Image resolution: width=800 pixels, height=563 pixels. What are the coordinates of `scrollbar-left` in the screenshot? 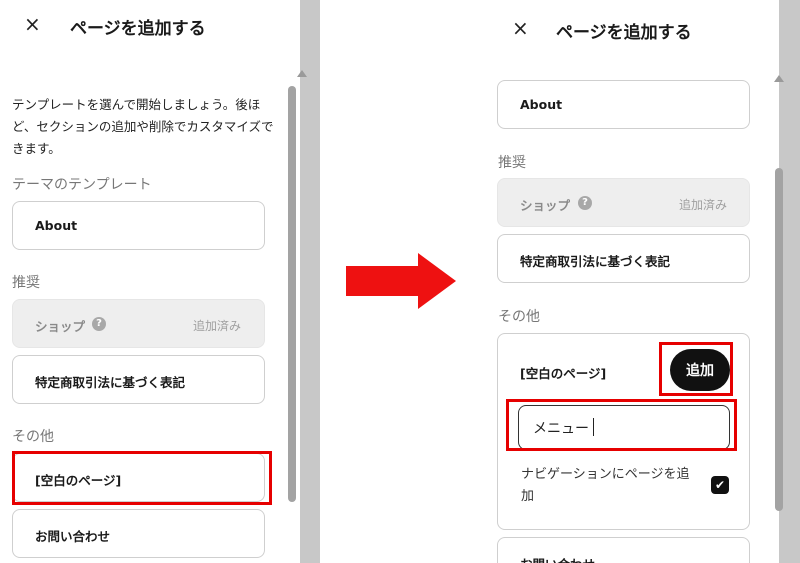 It's located at (304, 281).